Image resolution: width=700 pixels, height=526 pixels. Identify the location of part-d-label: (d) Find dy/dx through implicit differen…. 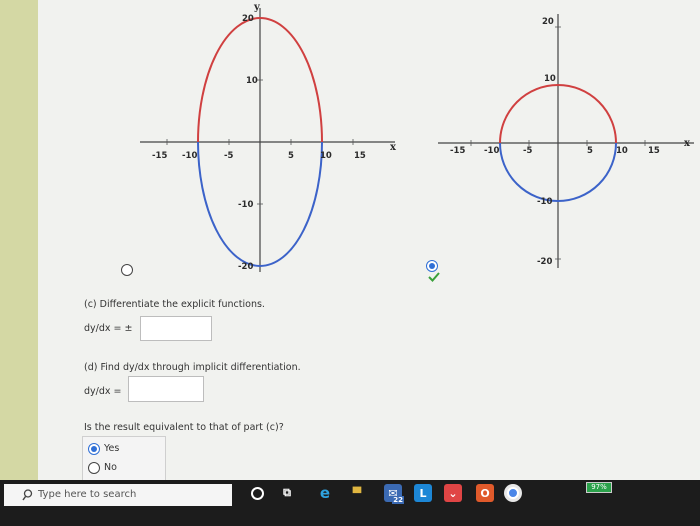
(192, 367).